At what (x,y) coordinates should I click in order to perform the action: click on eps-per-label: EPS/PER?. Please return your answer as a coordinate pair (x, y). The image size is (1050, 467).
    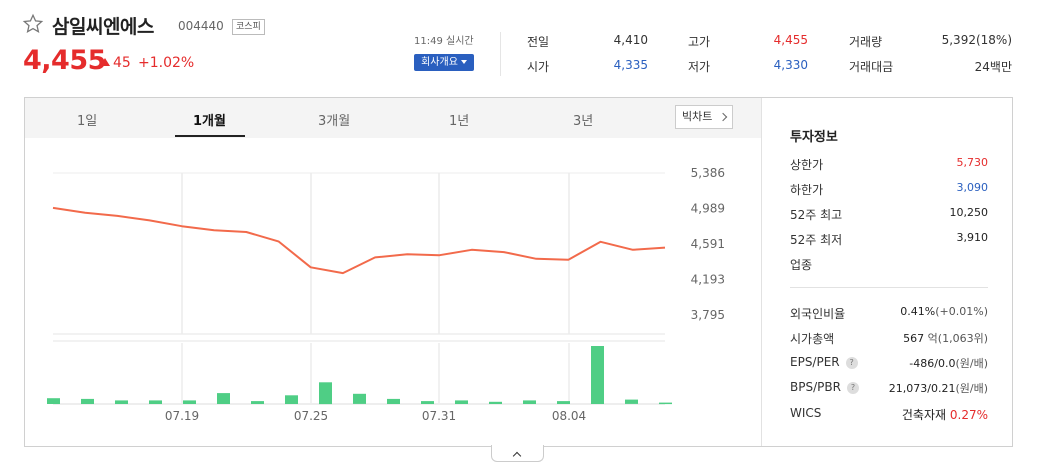
    Looking at the image, I should click on (824, 362).